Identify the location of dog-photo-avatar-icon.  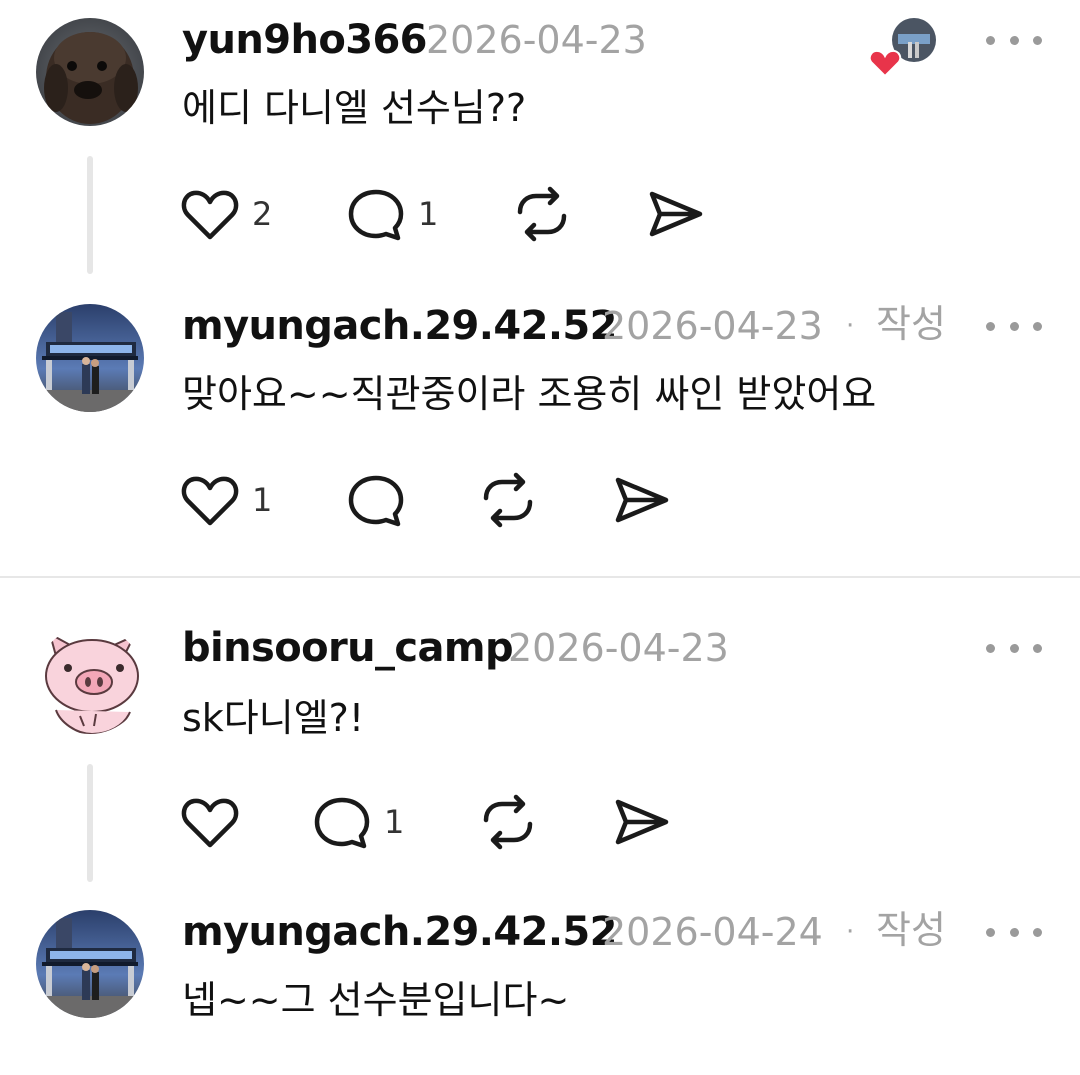
(90, 72).